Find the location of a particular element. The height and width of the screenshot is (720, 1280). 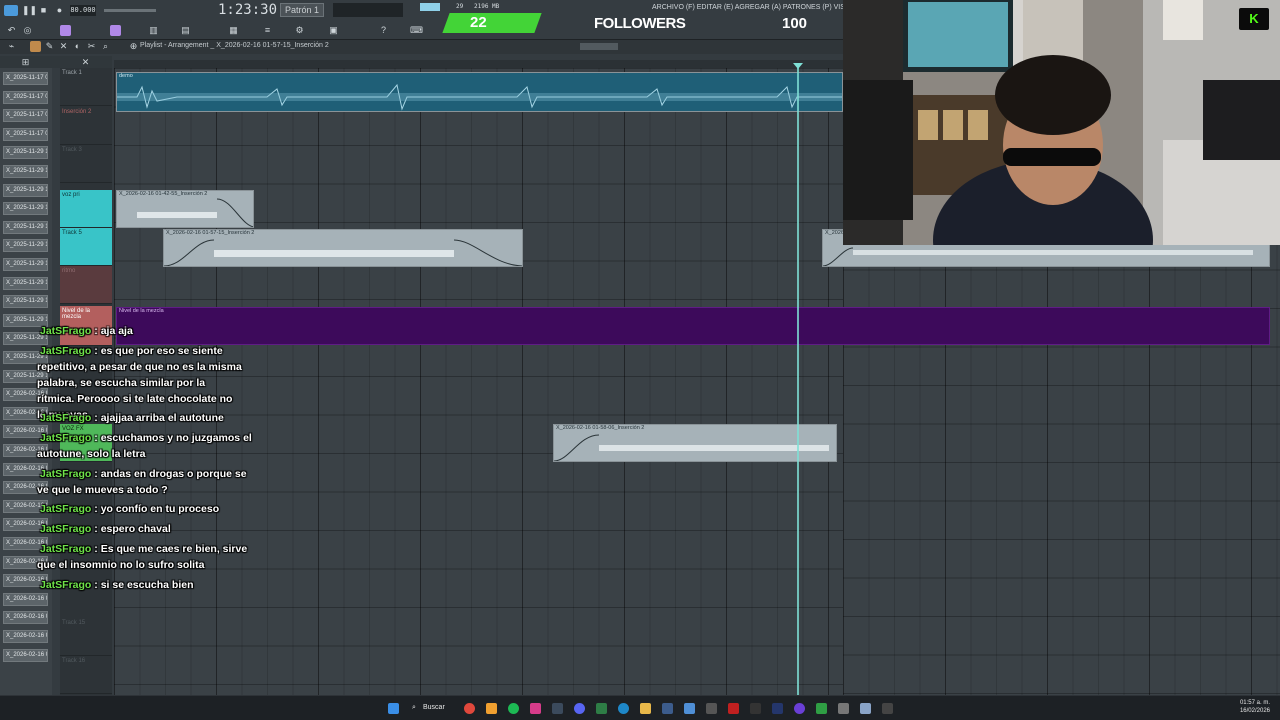

track-3-label: Track 3 is located at coordinates (72, 150).